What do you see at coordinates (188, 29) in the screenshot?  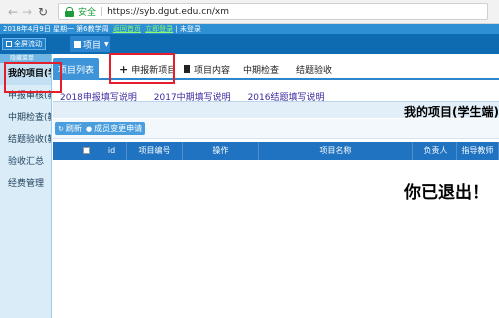 I see `login-status: | 未登录` at bounding box center [188, 29].